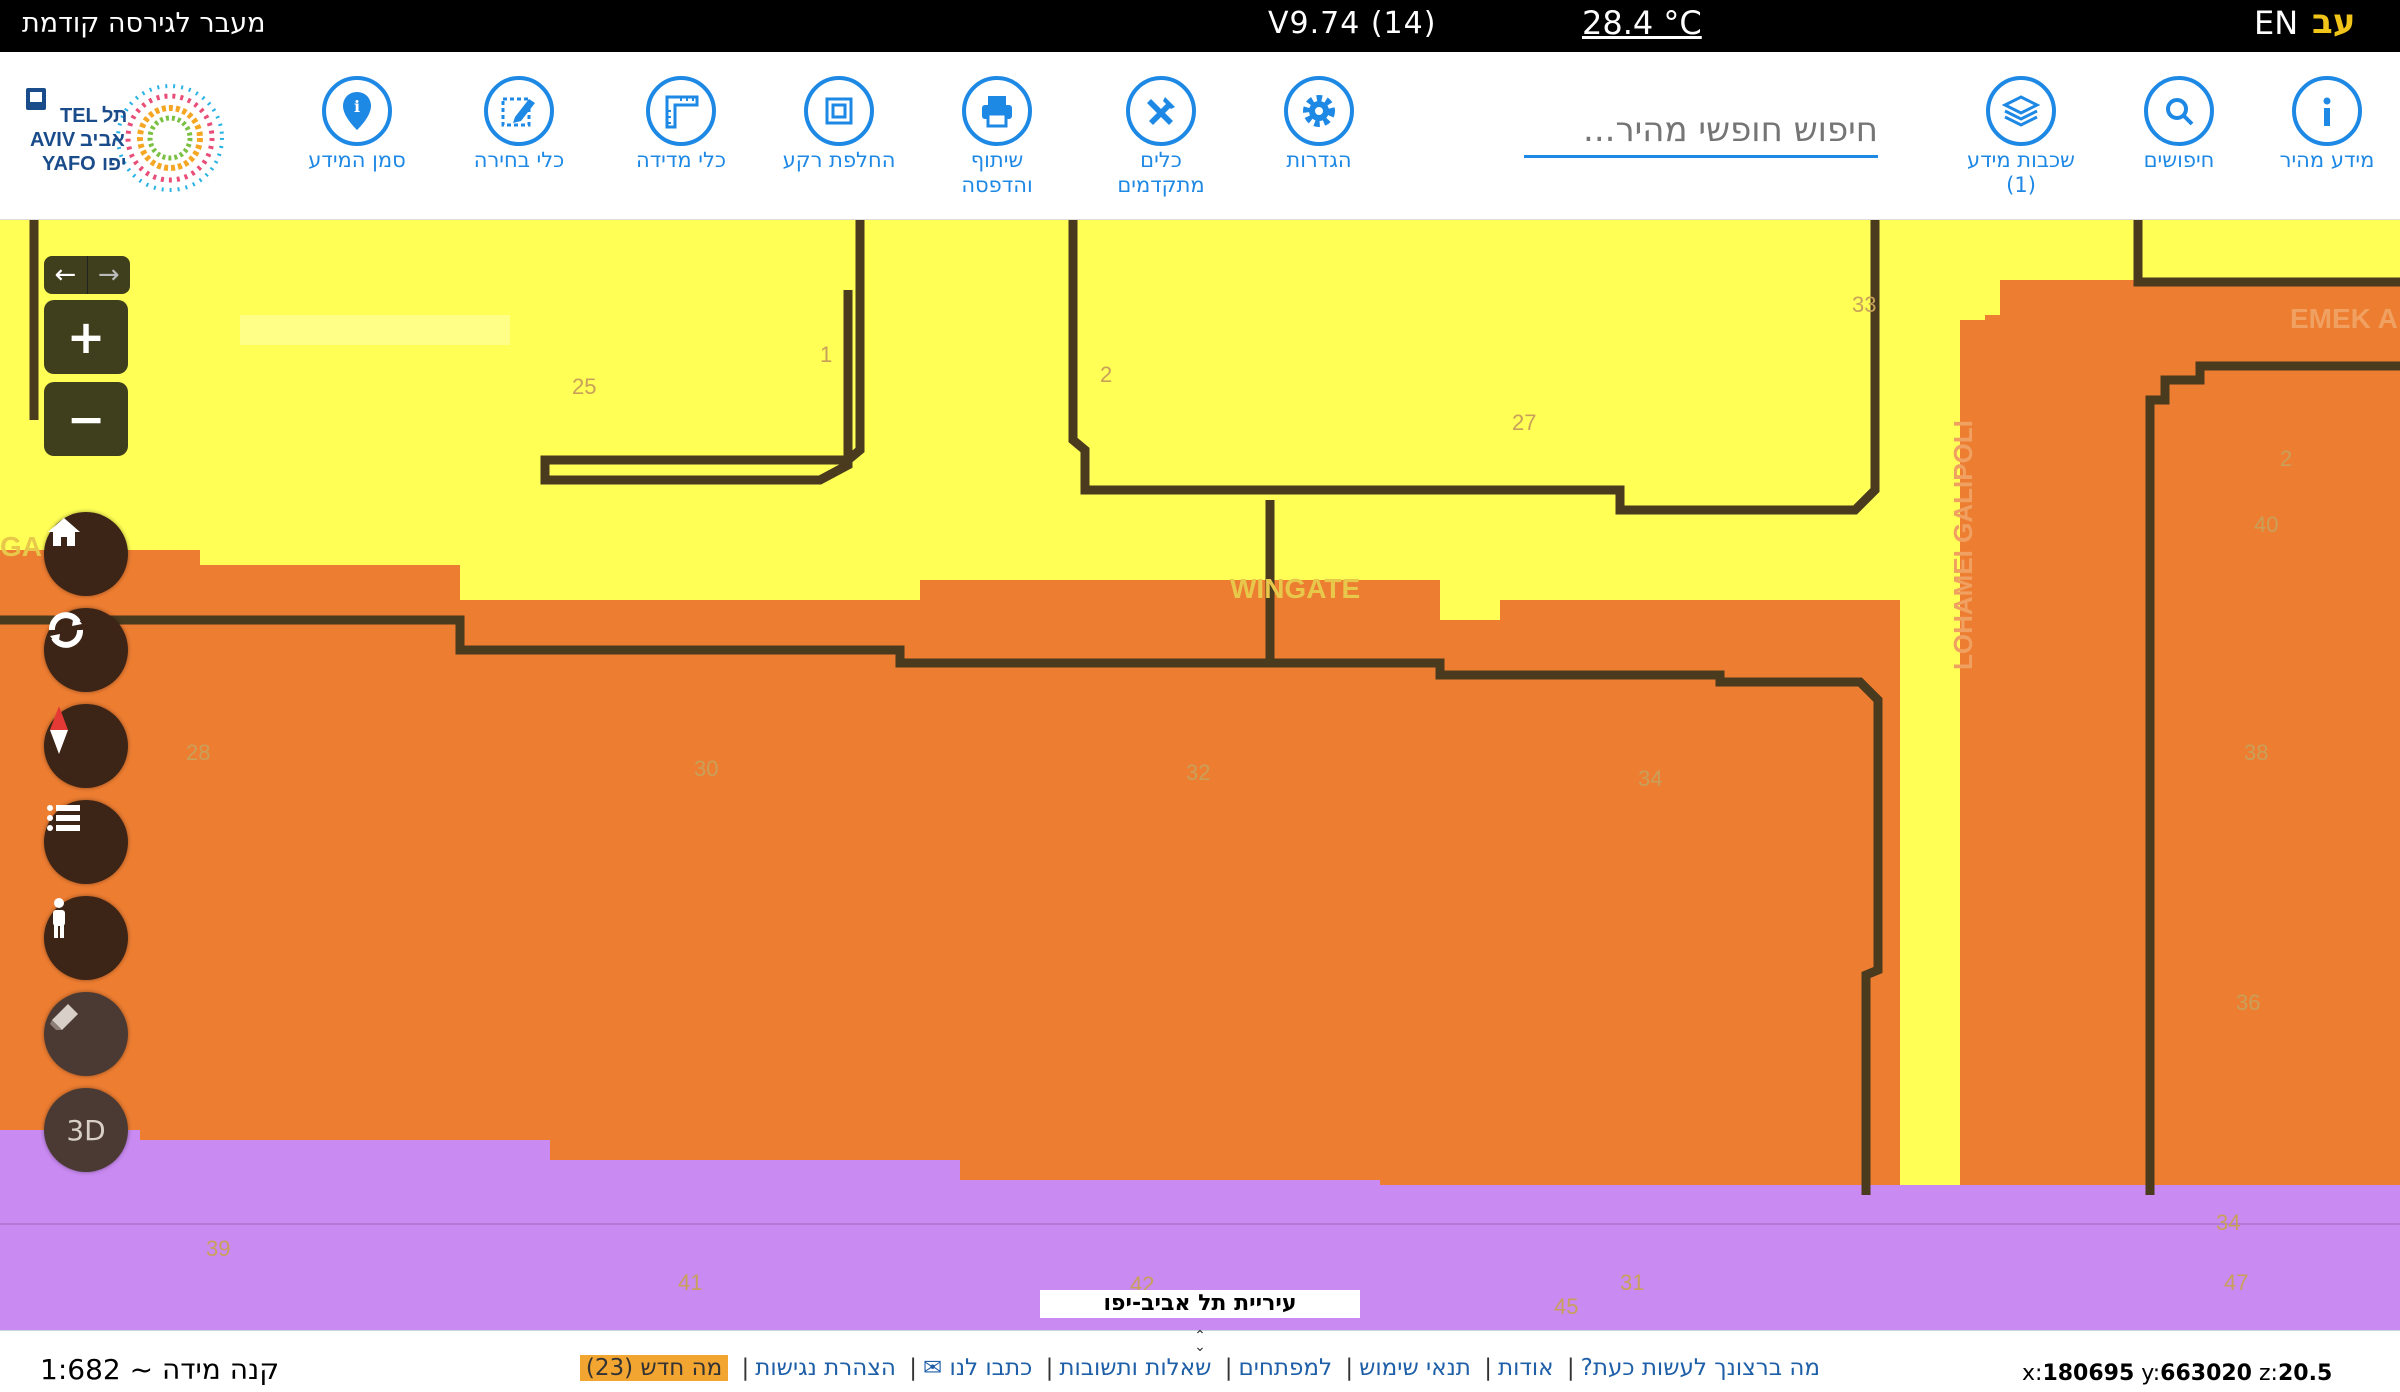 The width and height of the screenshot is (2400, 1392). What do you see at coordinates (86, 650) in the screenshot?
I see `refresh-button` at bounding box center [86, 650].